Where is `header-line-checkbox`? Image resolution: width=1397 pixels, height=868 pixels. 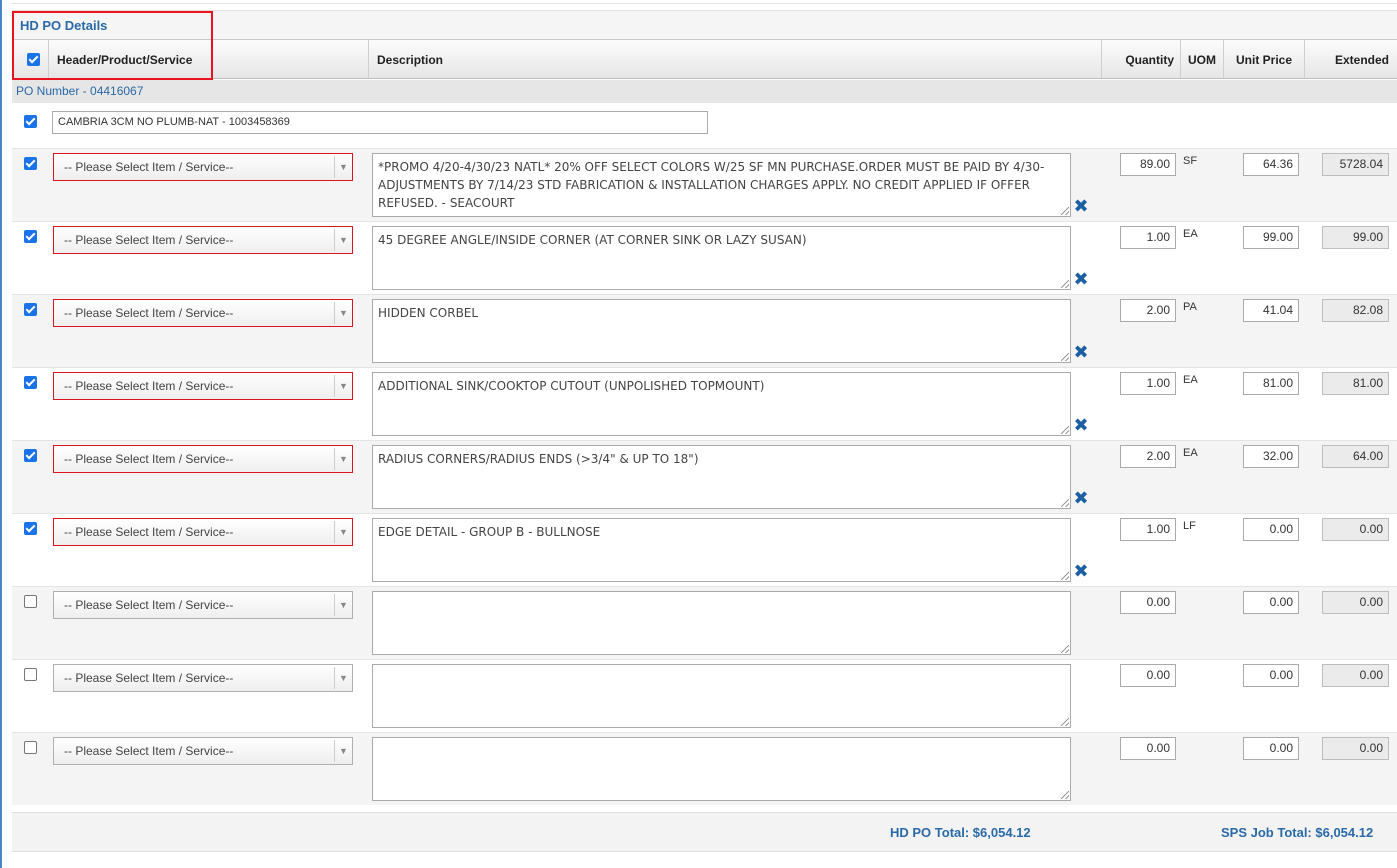
header-line-checkbox is located at coordinates (30, 121).